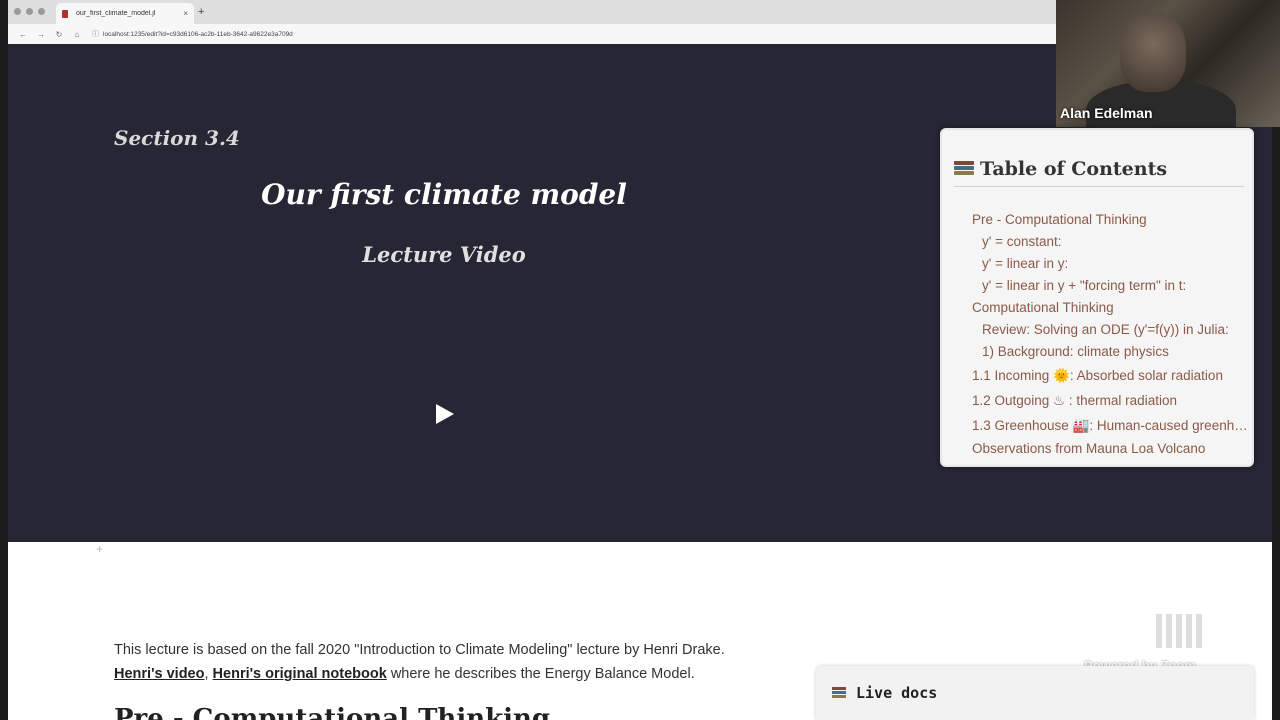 The width and height of the screenshot is (1280, 720). I want to click on webcam-video: Alan Edelman, so click(1168, 63).